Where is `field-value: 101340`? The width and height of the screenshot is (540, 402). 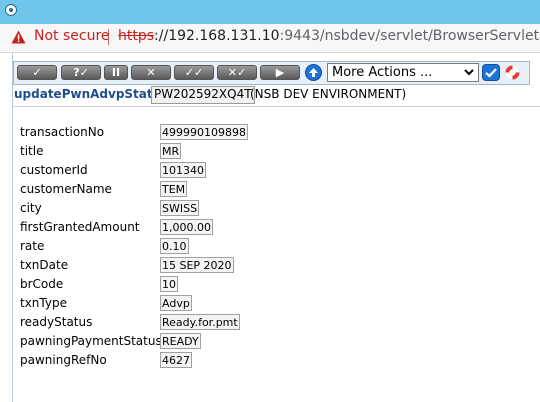 field-value: 101340 is located at coordinates (183, 170).